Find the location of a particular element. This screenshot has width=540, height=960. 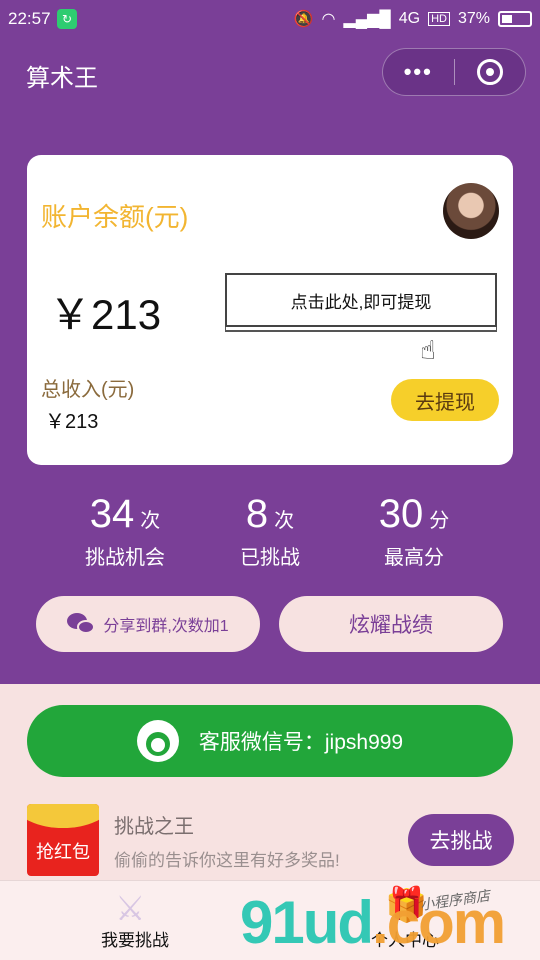

tab-challenge: ⚔ 我要挑战 is located at coordinates (135, 920).